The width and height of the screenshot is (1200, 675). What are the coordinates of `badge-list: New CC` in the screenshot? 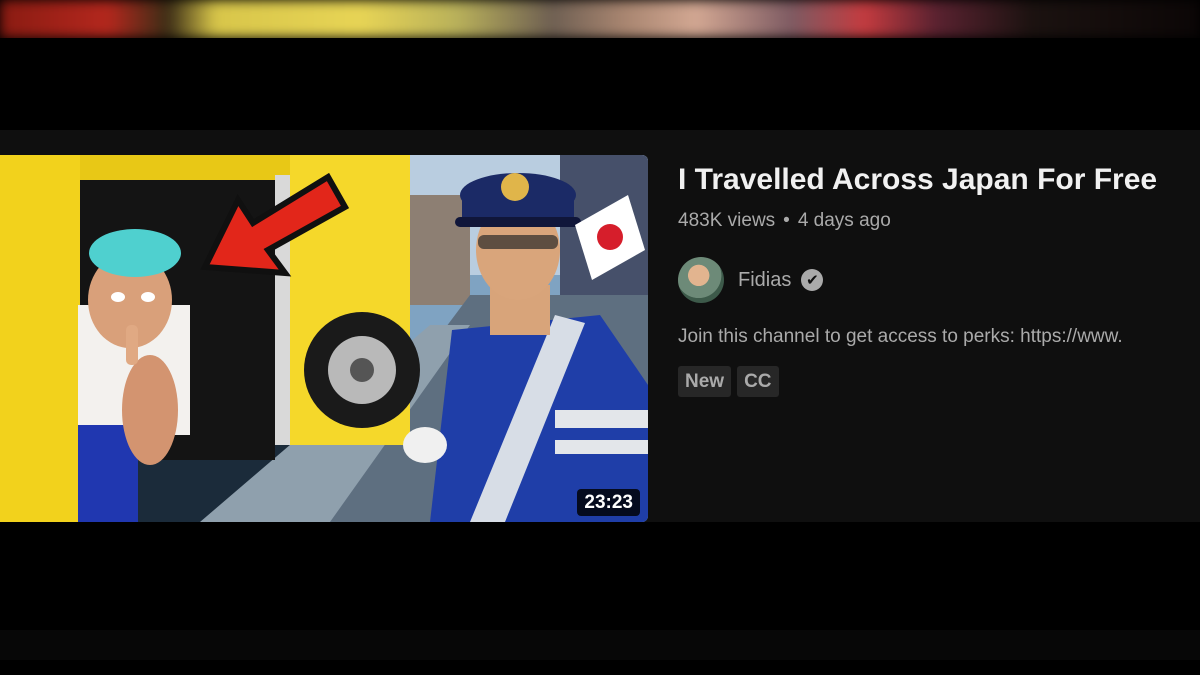 It's located at (939, 381).